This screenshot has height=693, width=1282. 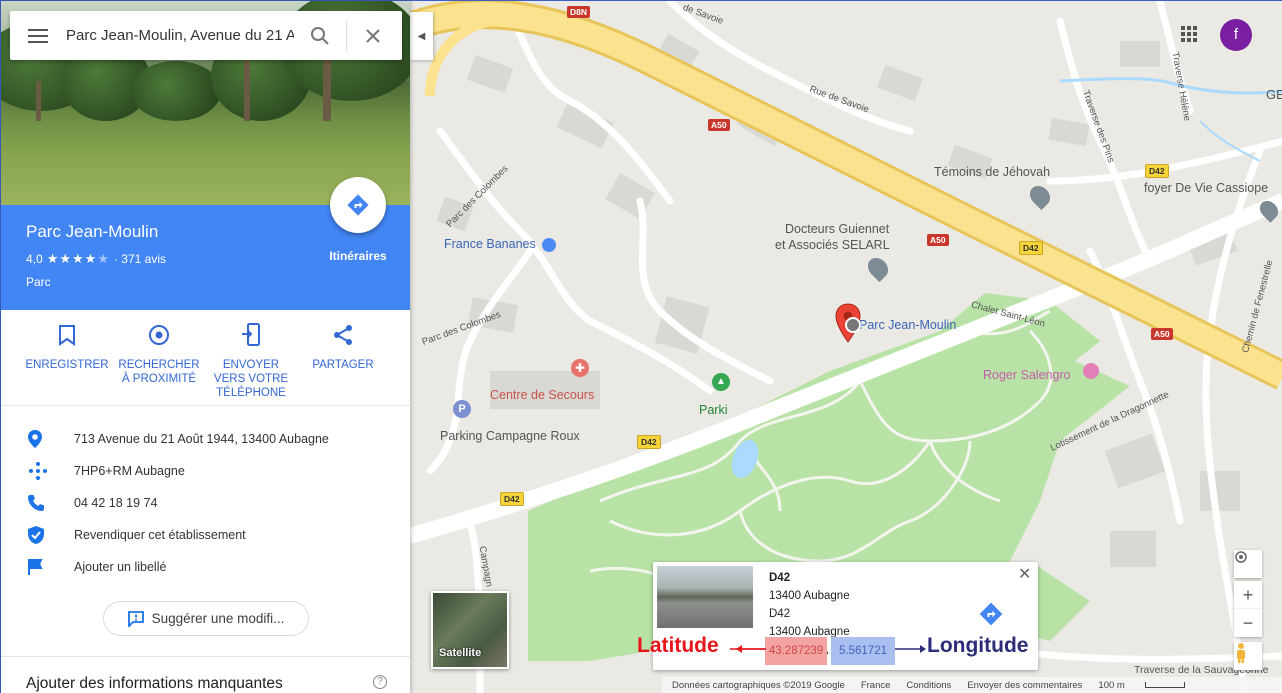 I want to click on poi-roger-salengro: Roger Salengro, so click(x=1027, y=375).